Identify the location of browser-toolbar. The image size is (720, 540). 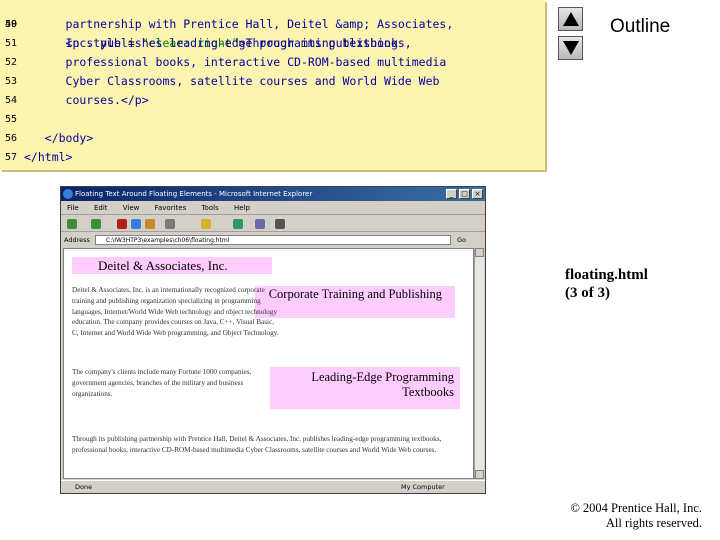
(273, 224).